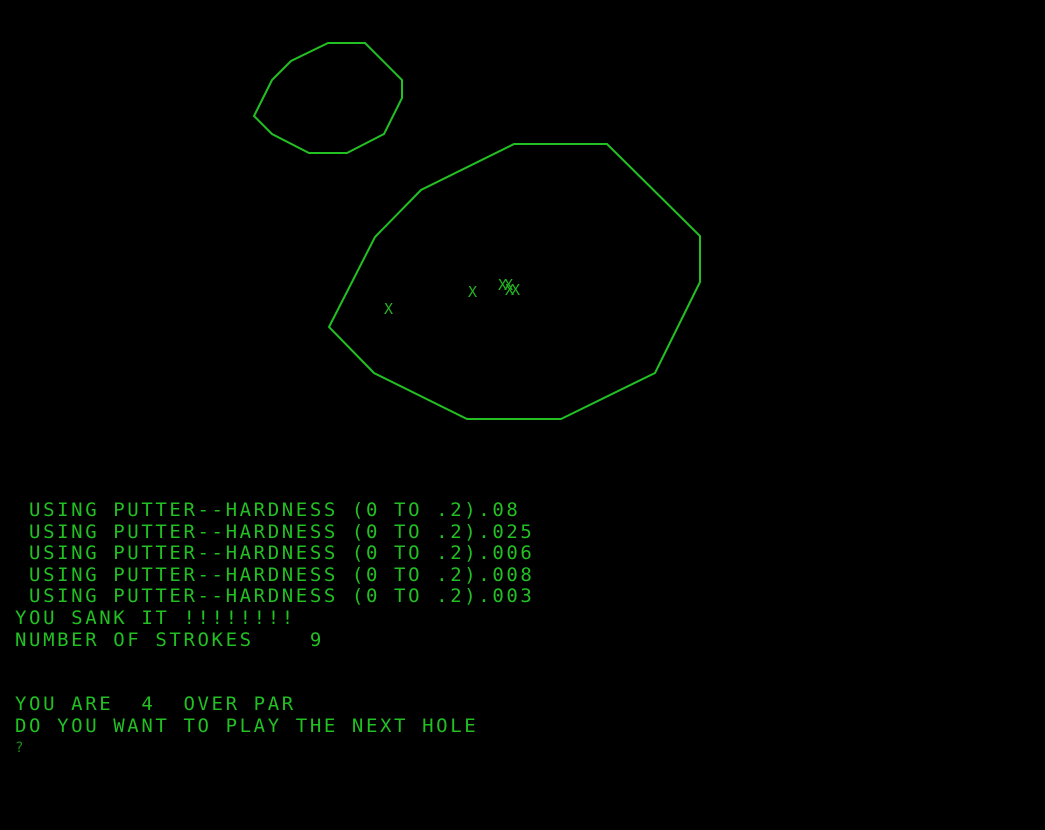 The height and width of the screenshot is (830, 1045). Describe the element at coordinates (155, 617) in the screenshot. I see `sank-message: YOU SANK IT !!!!!!!!` at that location.